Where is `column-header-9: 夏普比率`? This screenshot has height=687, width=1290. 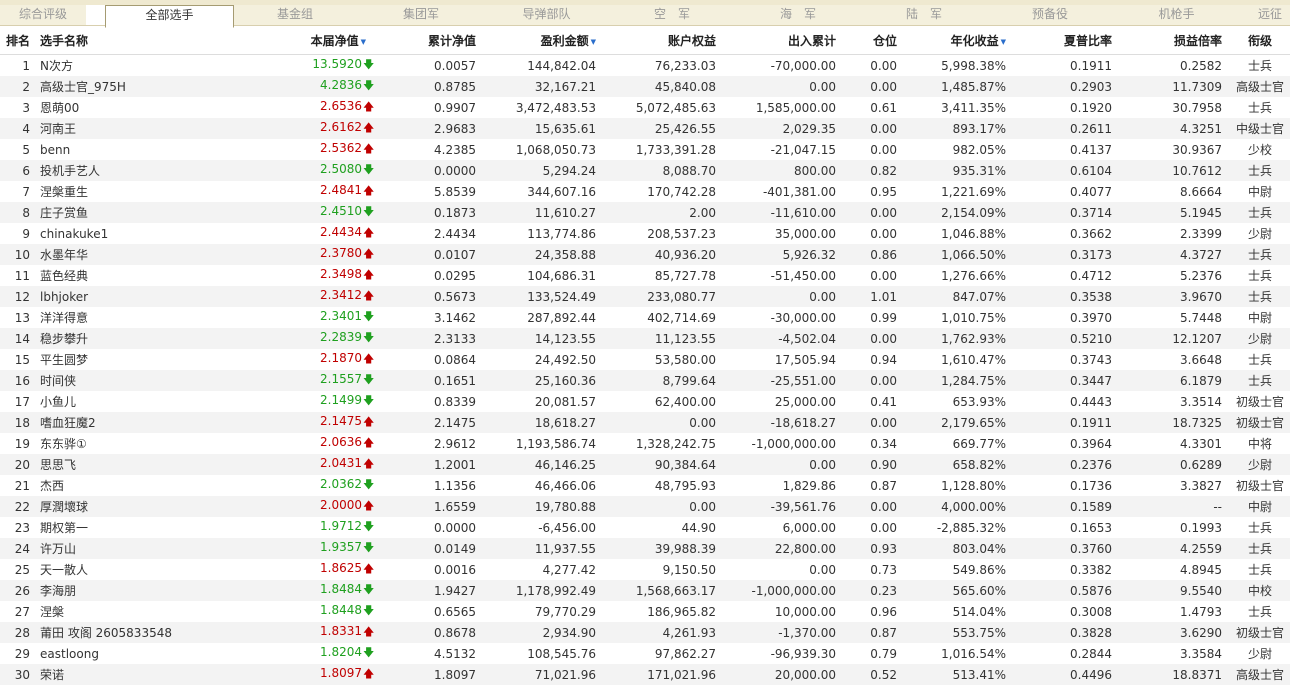 column-header-9: 夏普比率 is located at coordinates (1067, 40).